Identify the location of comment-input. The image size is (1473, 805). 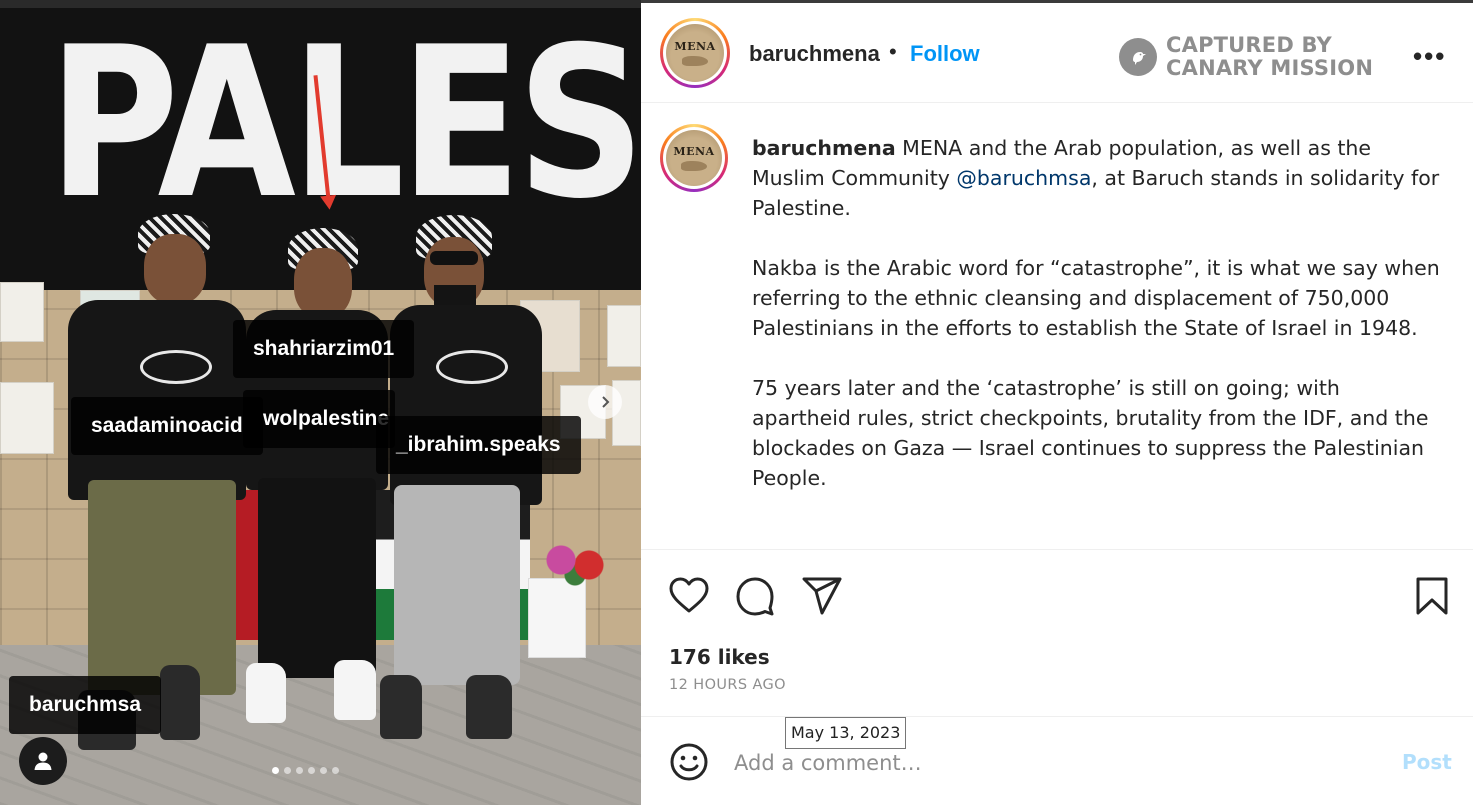
(1054, 763).